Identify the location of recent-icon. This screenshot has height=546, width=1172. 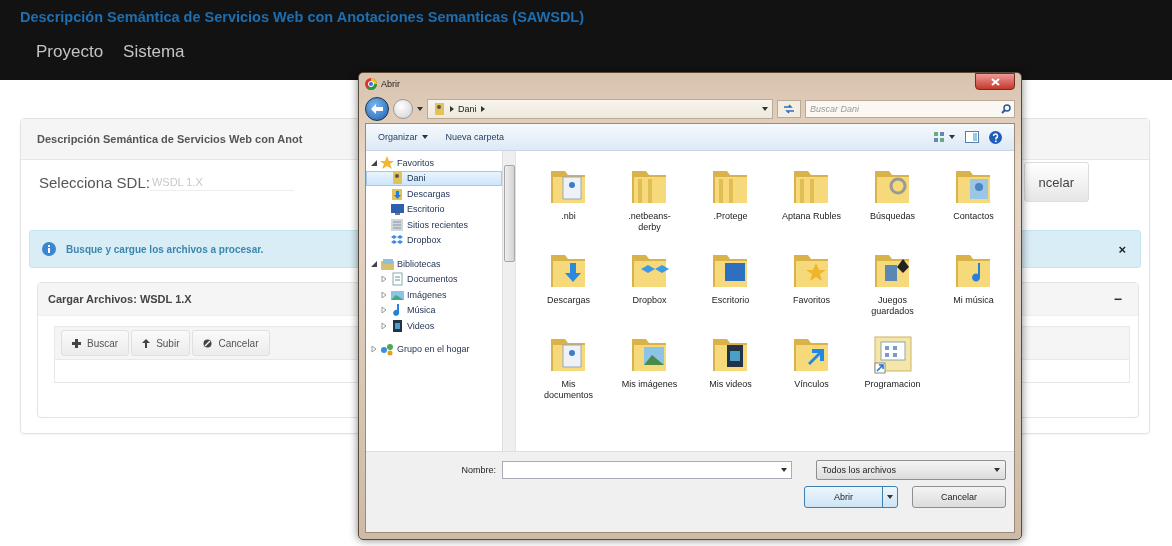
(397, 224).